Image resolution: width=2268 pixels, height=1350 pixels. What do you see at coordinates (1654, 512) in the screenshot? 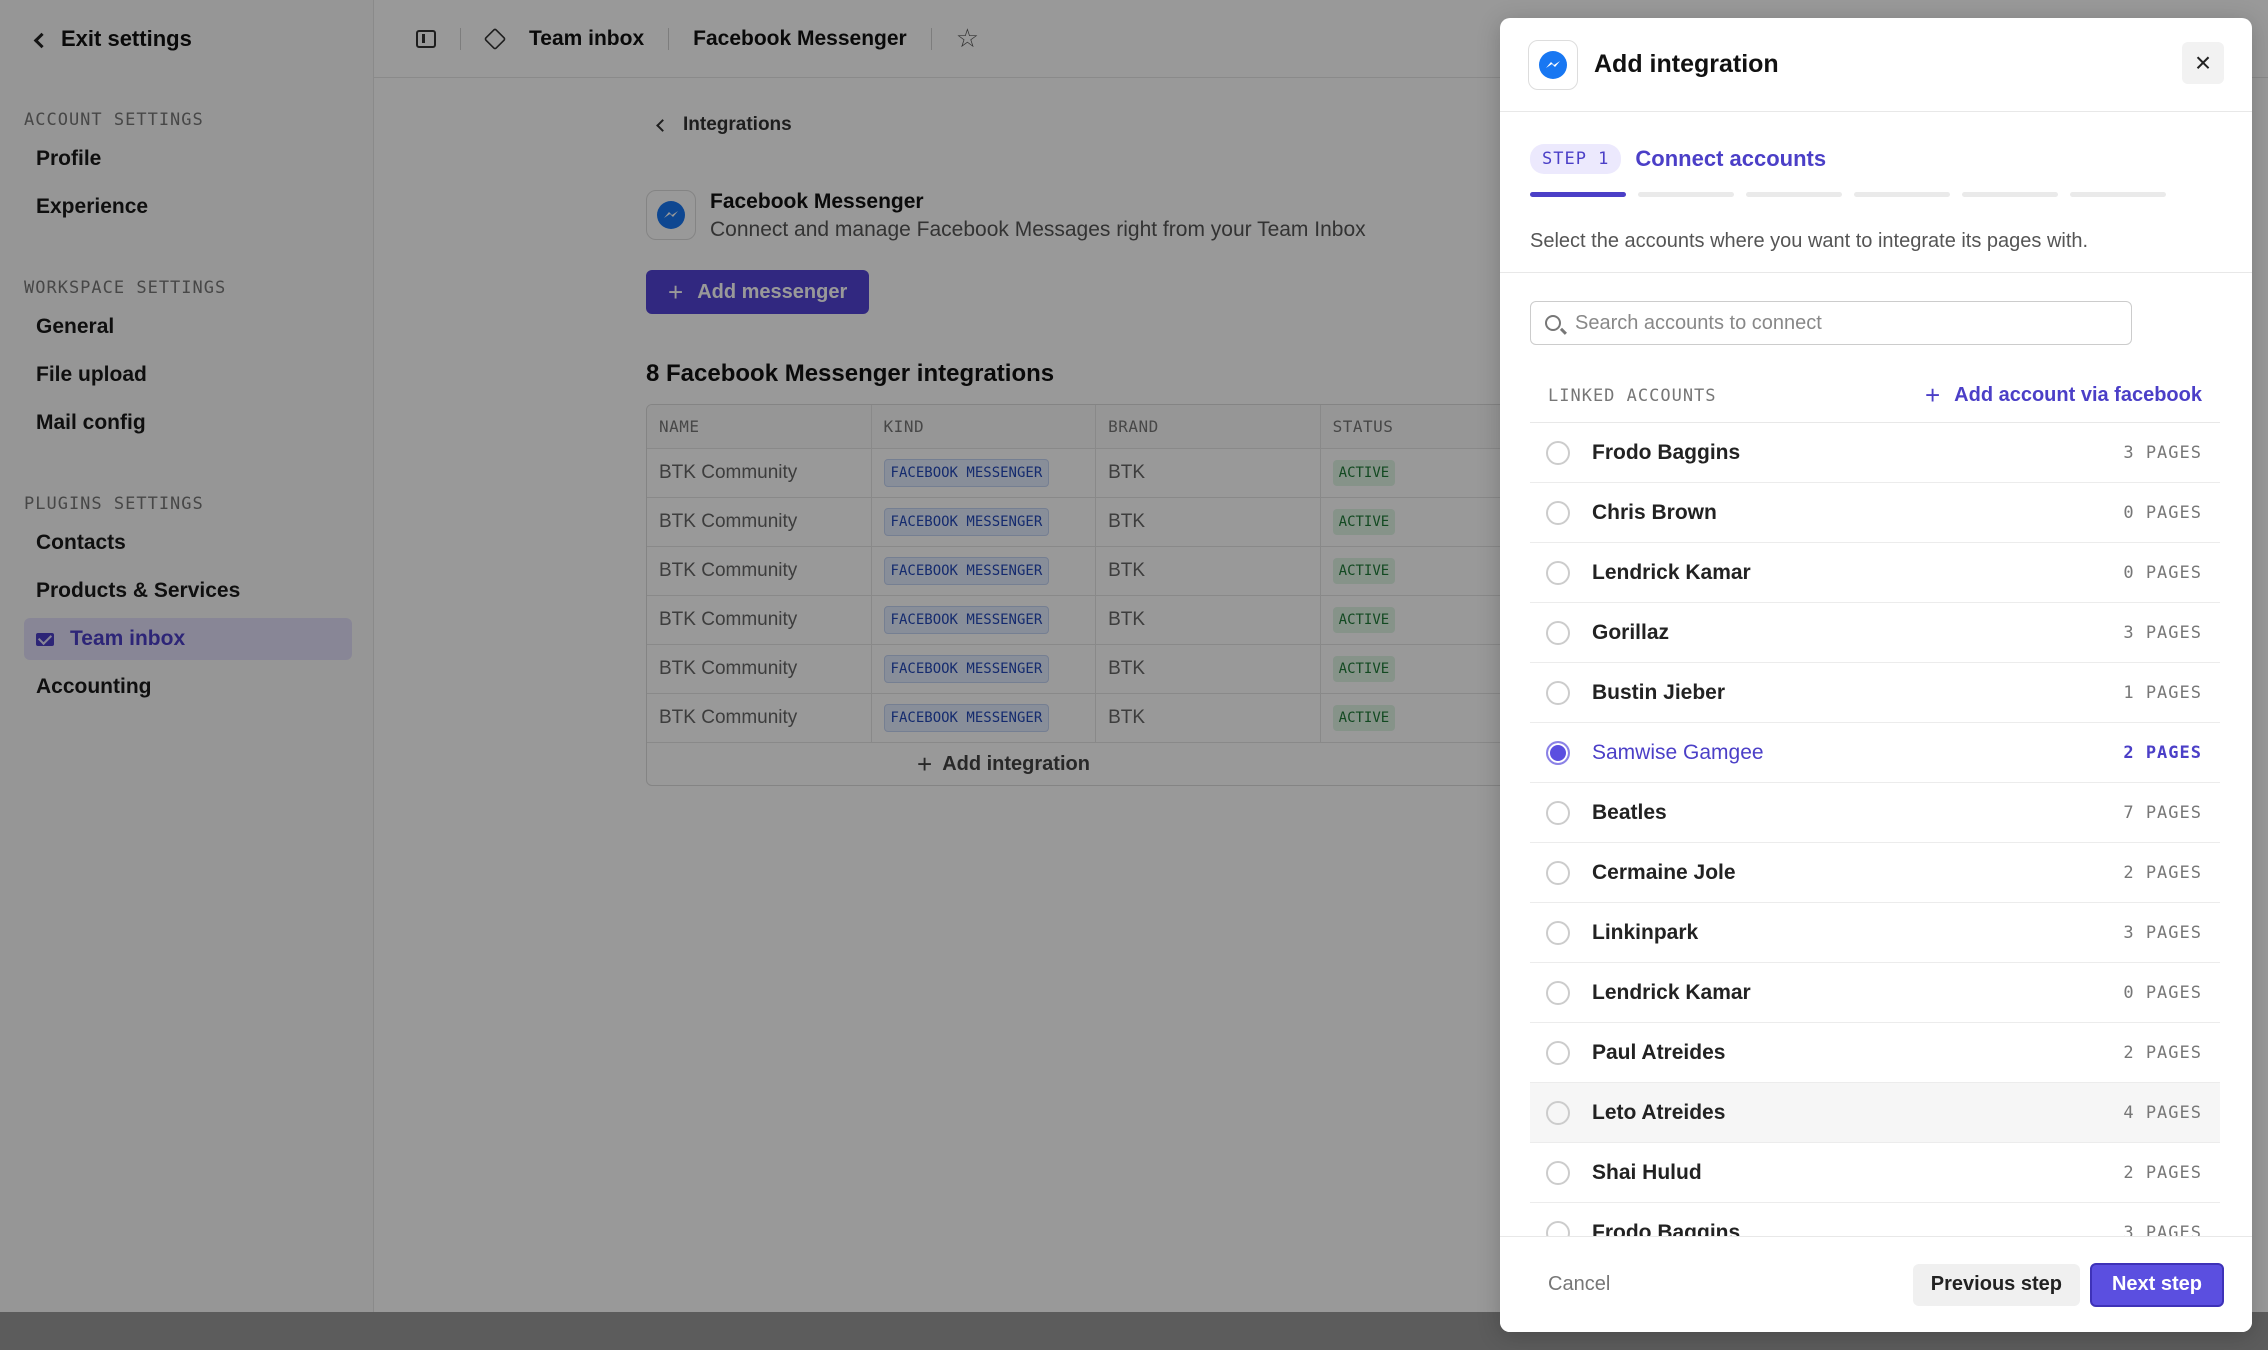
I see `account-name: Chris Brown` at bounding box center [1654, 512].